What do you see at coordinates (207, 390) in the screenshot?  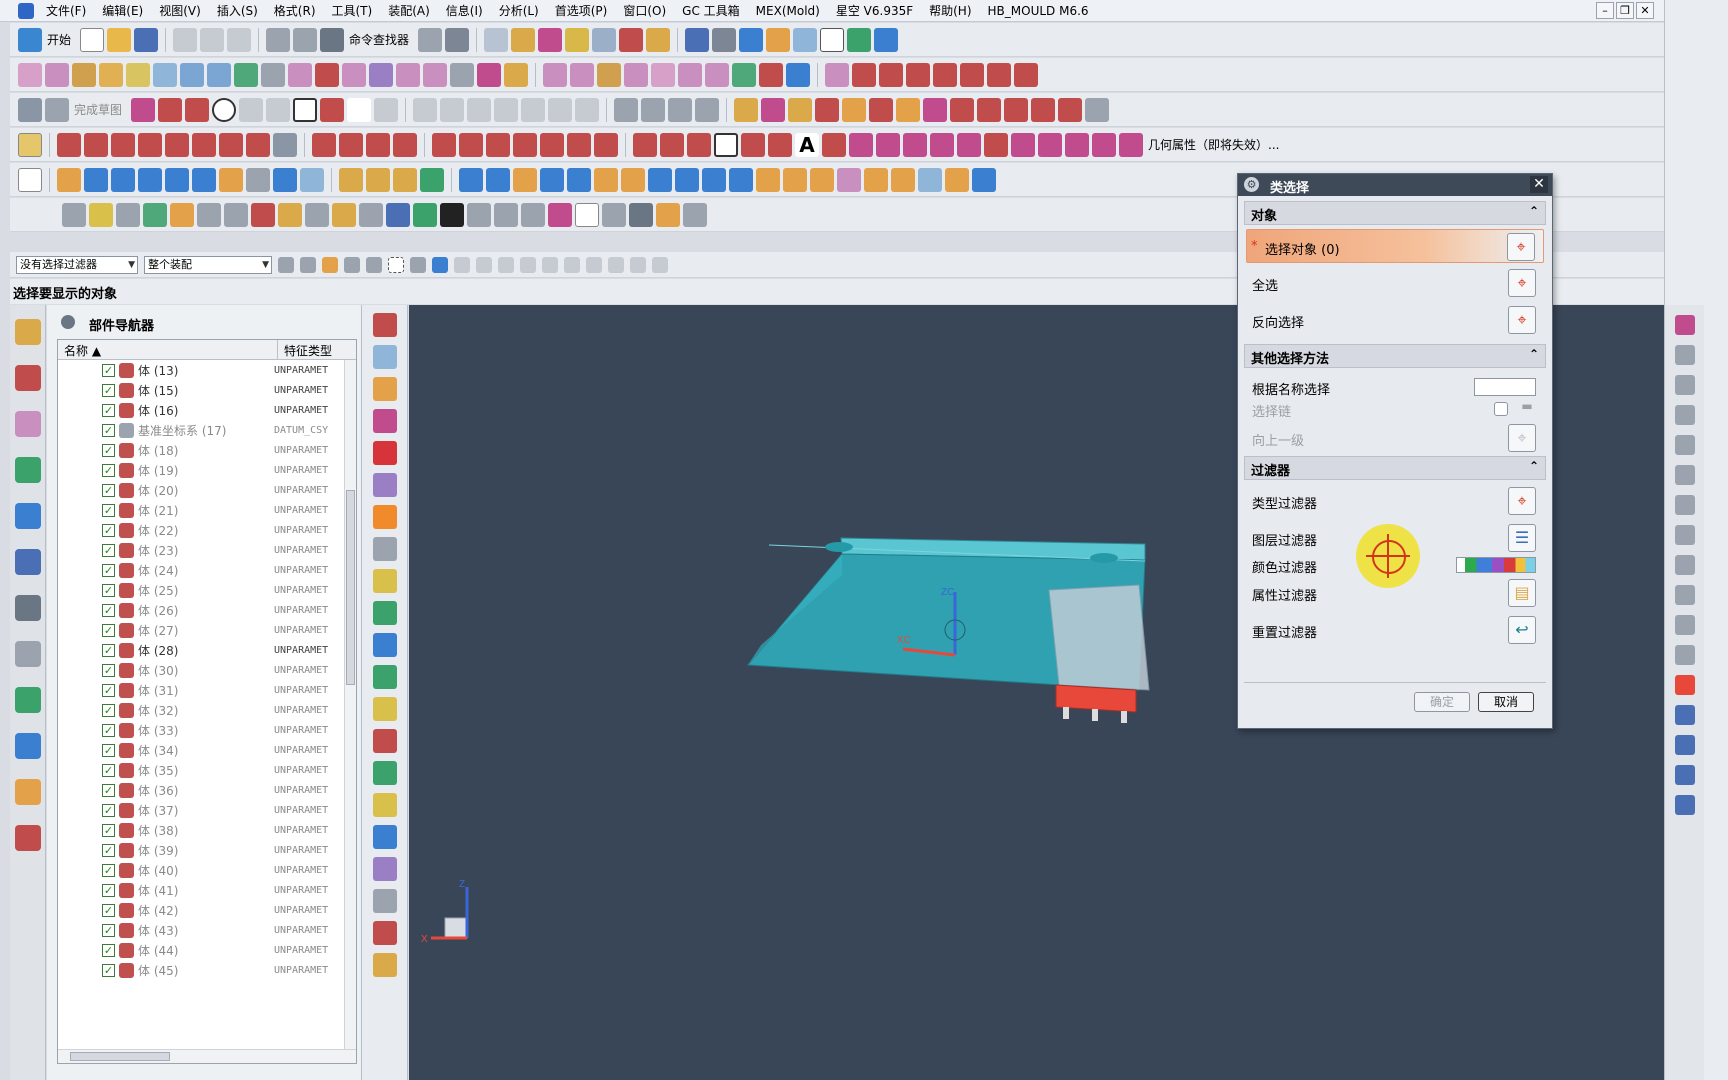 I see `navigator-row: ✓ 体 (15) UNPARAMET` at bounding box center [207, 390].